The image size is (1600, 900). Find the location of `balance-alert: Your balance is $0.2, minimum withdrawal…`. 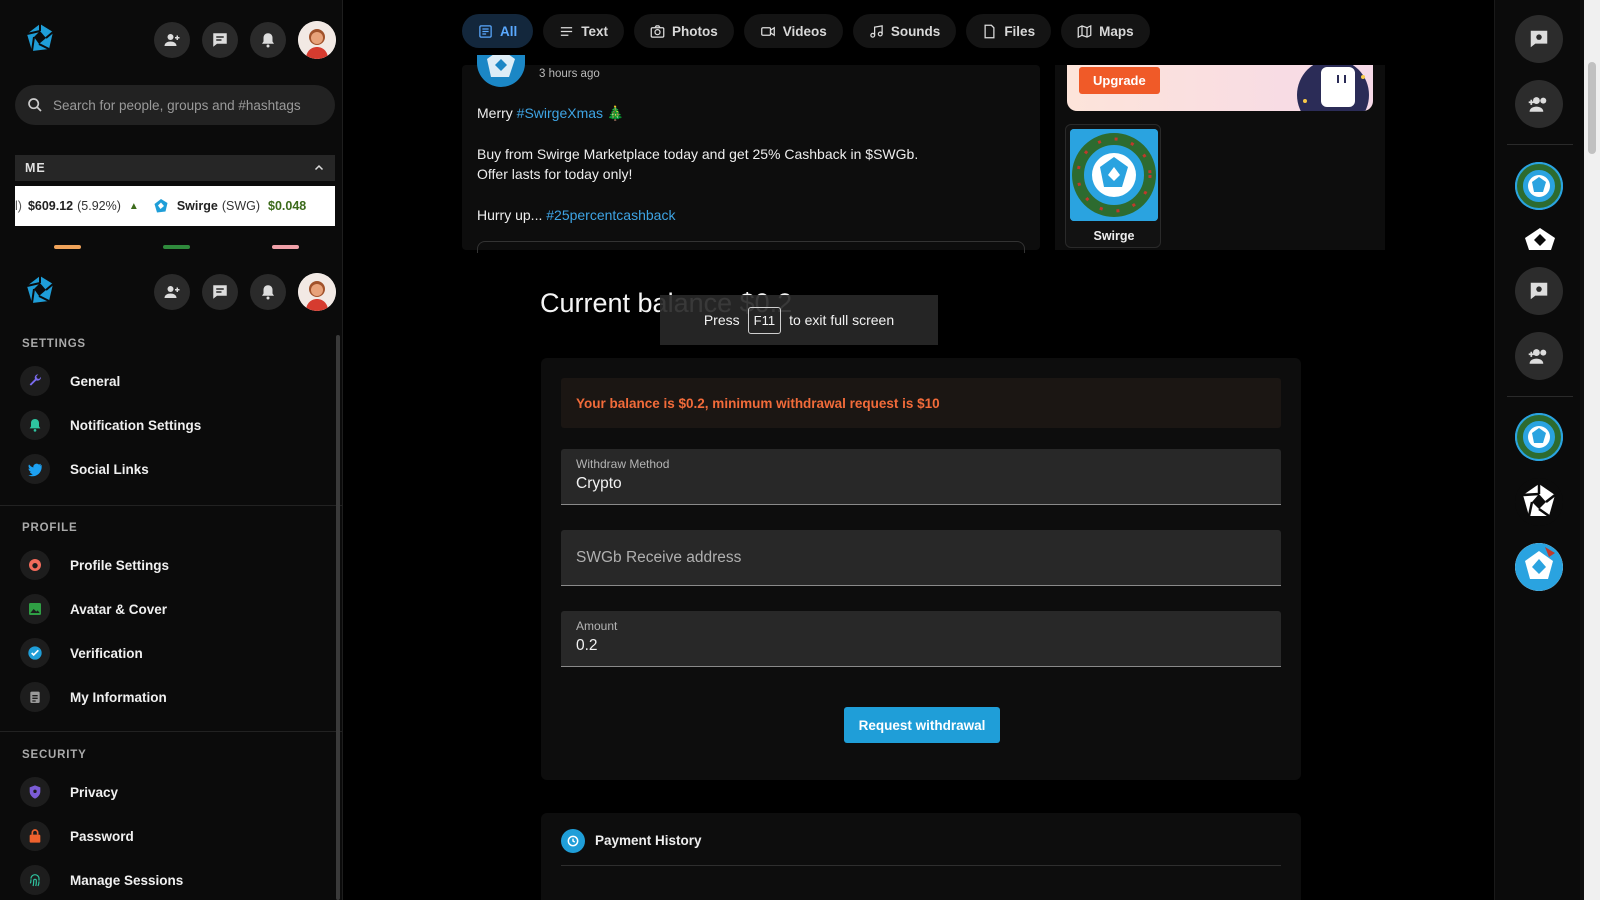

balance-alert: Your balance is $0.2, minimum withdrawal… is located at coordinates (921, 403).